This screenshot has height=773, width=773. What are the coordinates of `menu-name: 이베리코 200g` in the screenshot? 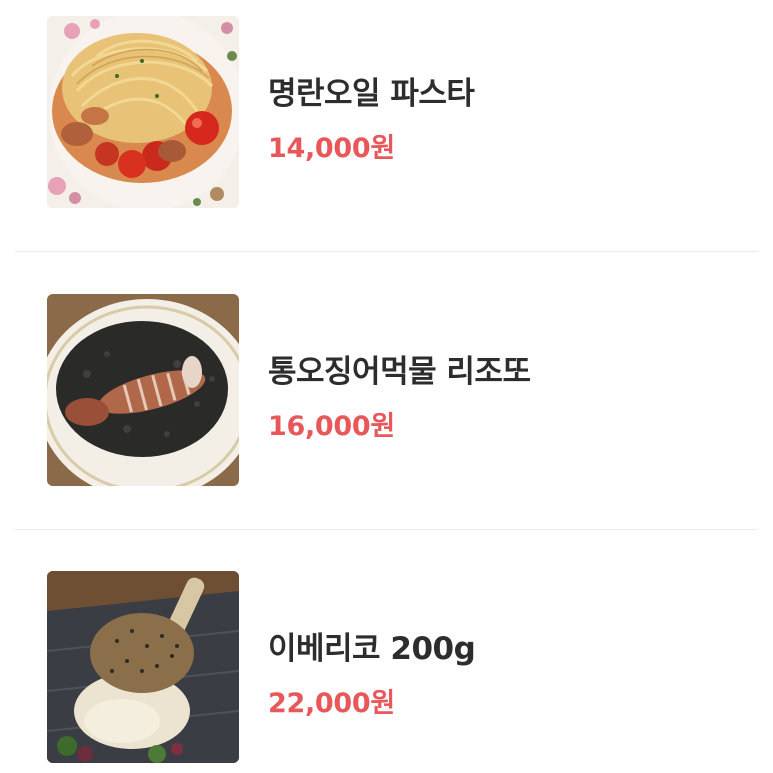 It's located at (372, 649).